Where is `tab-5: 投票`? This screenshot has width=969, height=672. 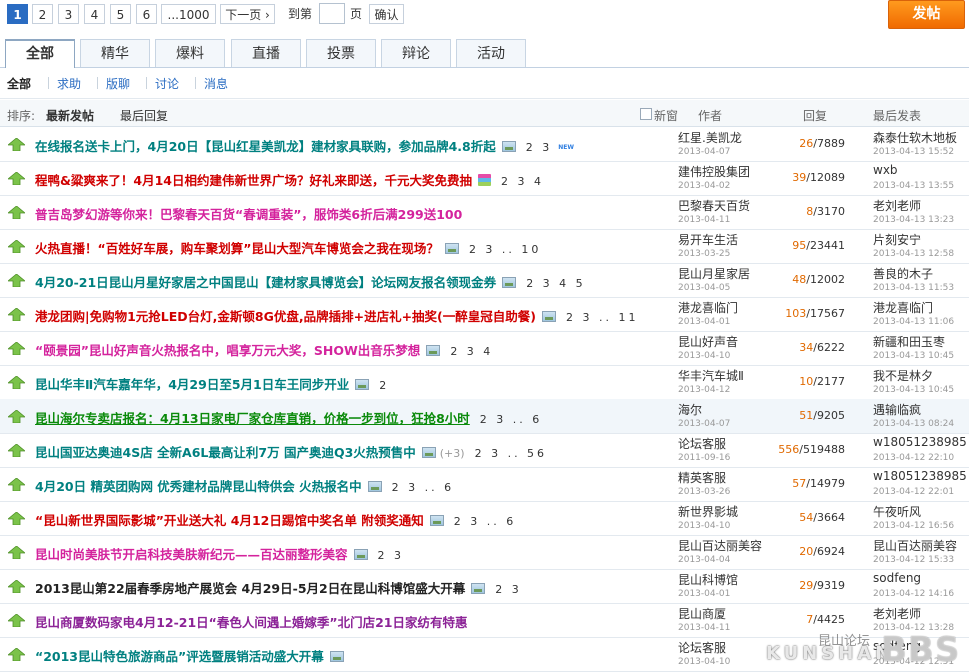
tab-5: 投票 is located at coordinates (341, 53).